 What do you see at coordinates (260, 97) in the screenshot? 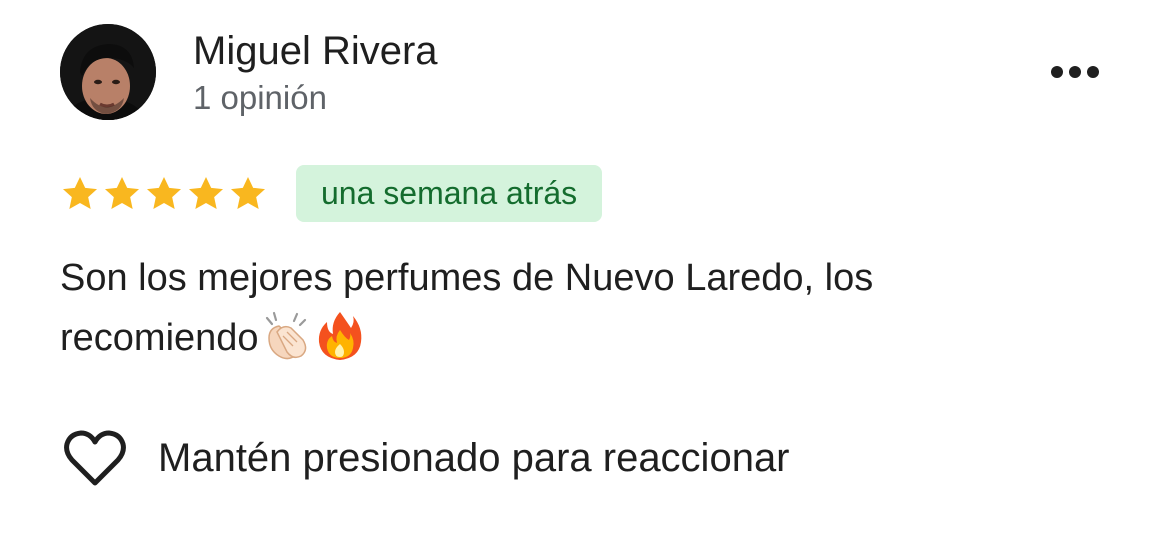
I see `author-review-count: 1 opinión` at bounding box center [260, 97].